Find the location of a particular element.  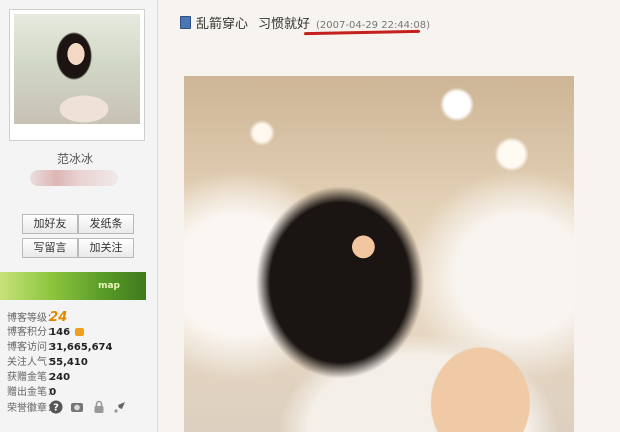

stat-value: 31,665,674 is located at coordinates (81, 347).